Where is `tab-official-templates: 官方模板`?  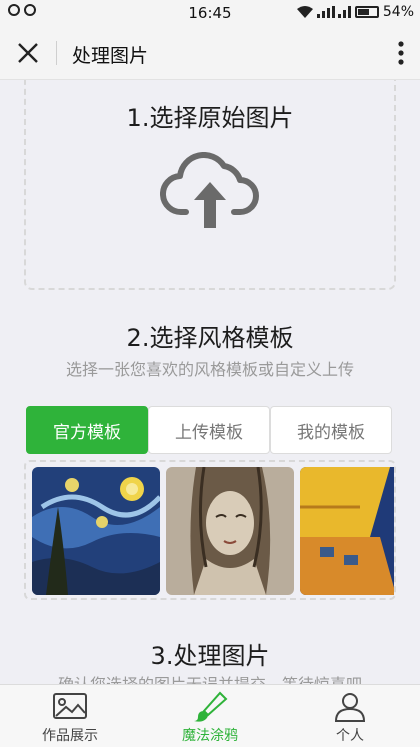 tab-official-templates: 官方模板 is located at coordinates (87, 430).